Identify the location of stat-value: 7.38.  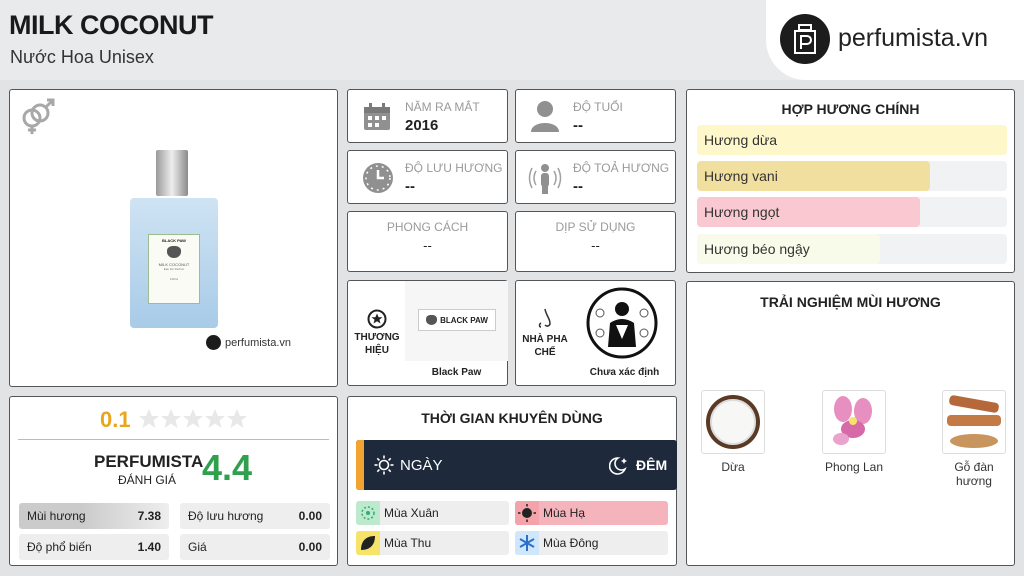
(149, 516).